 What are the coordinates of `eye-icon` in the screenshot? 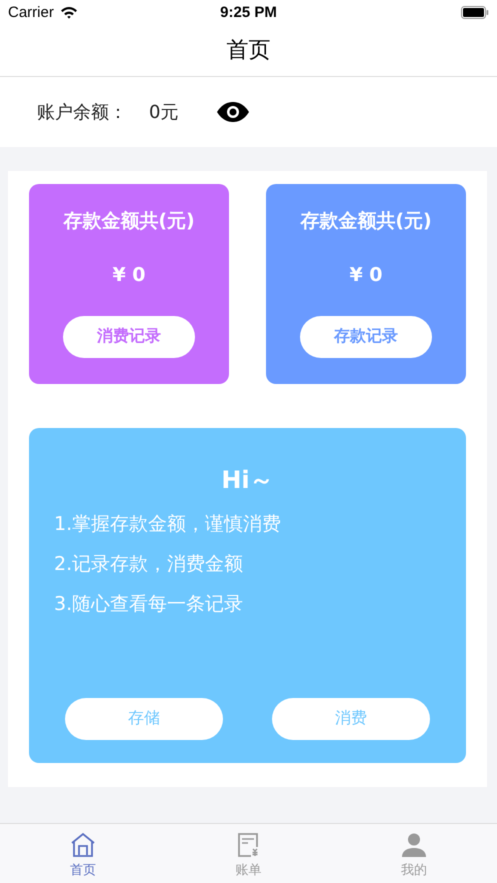 It's located at (233, 111).